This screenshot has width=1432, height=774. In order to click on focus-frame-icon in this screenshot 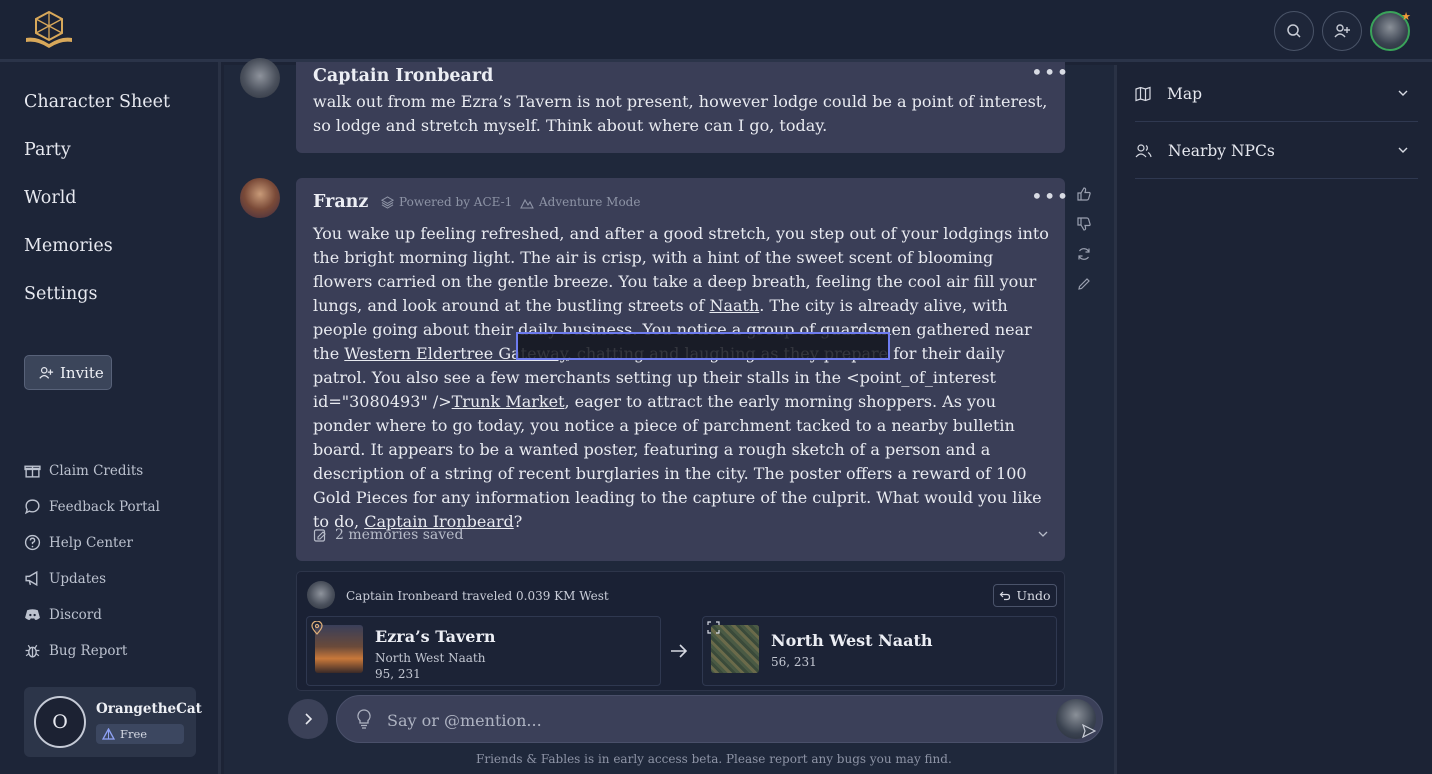, I will do `click(713, 627)`.